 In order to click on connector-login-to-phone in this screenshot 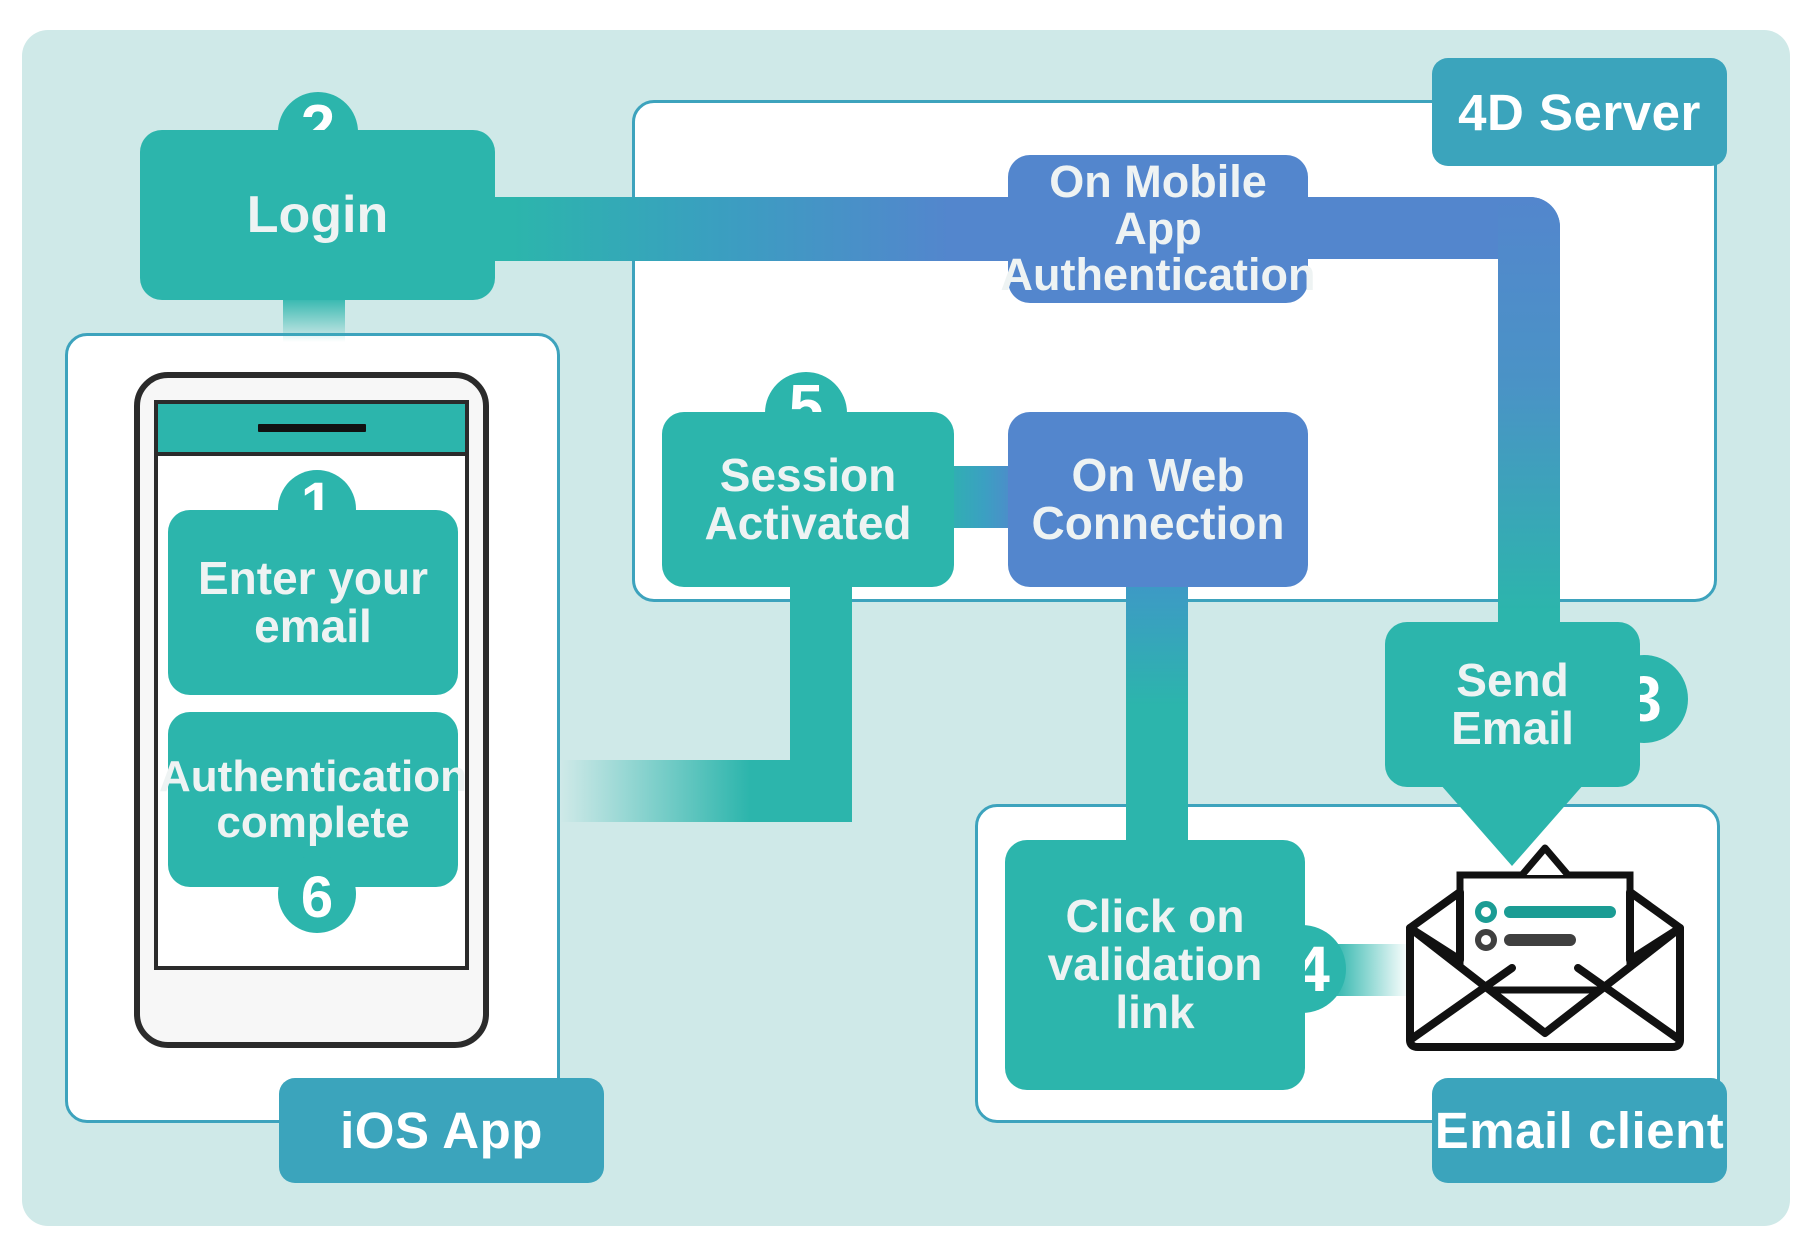, I will do `click(314, 319)`.